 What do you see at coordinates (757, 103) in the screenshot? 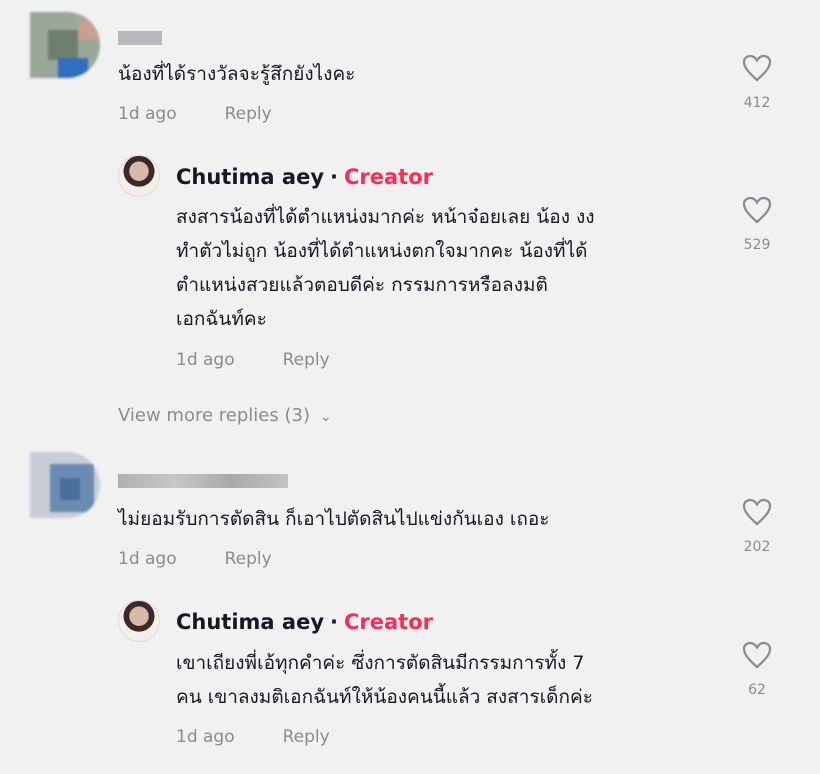
I see `like-count: 412` at bounding box center [757, 103].